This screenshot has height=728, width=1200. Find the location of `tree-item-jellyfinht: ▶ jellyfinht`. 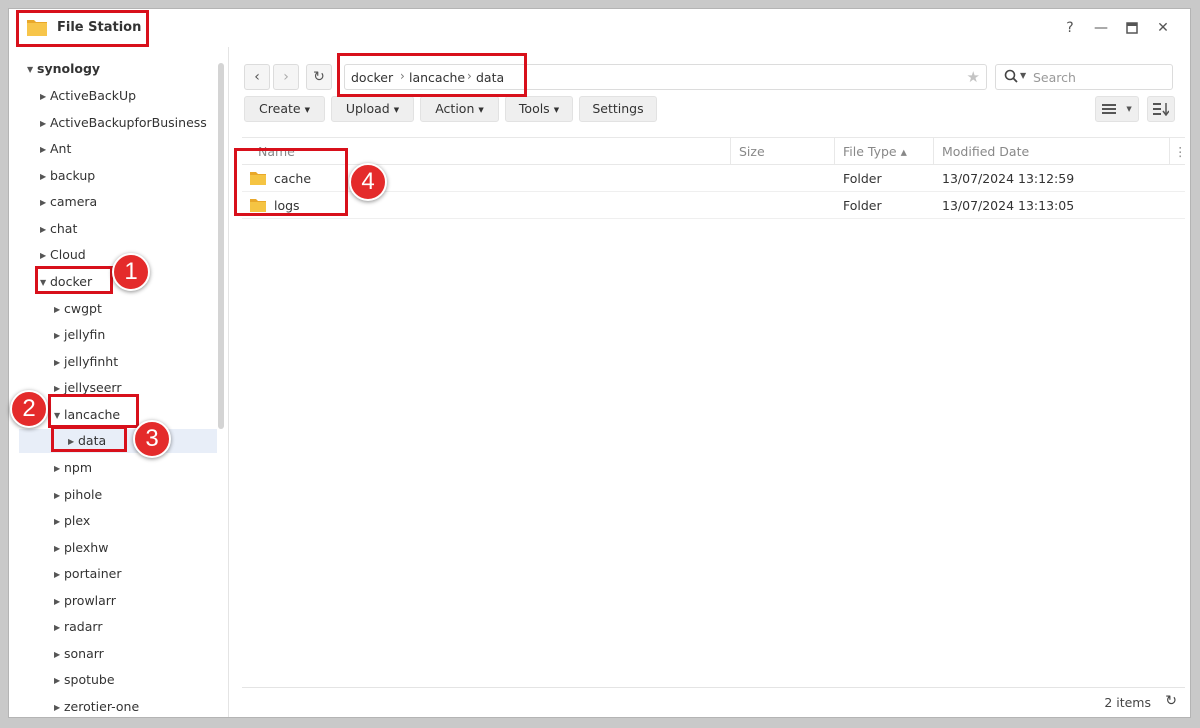

tree-item-jellyfinht: ▶ jellyfinht is located at coordinates (86, 362).